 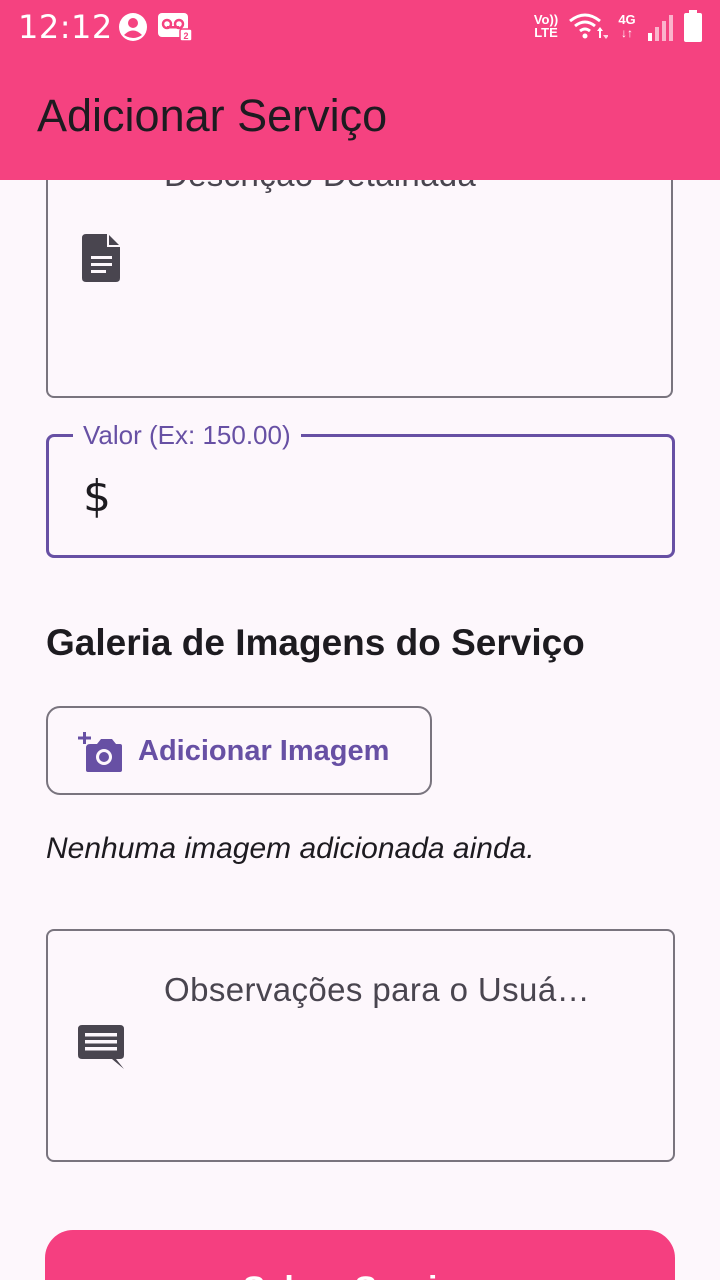 What do you see at coordinates (315, 642) in the screenshot?
I see `gallery-title: Galeria de Imagens do Serviço` at bounding box center [315, 642].